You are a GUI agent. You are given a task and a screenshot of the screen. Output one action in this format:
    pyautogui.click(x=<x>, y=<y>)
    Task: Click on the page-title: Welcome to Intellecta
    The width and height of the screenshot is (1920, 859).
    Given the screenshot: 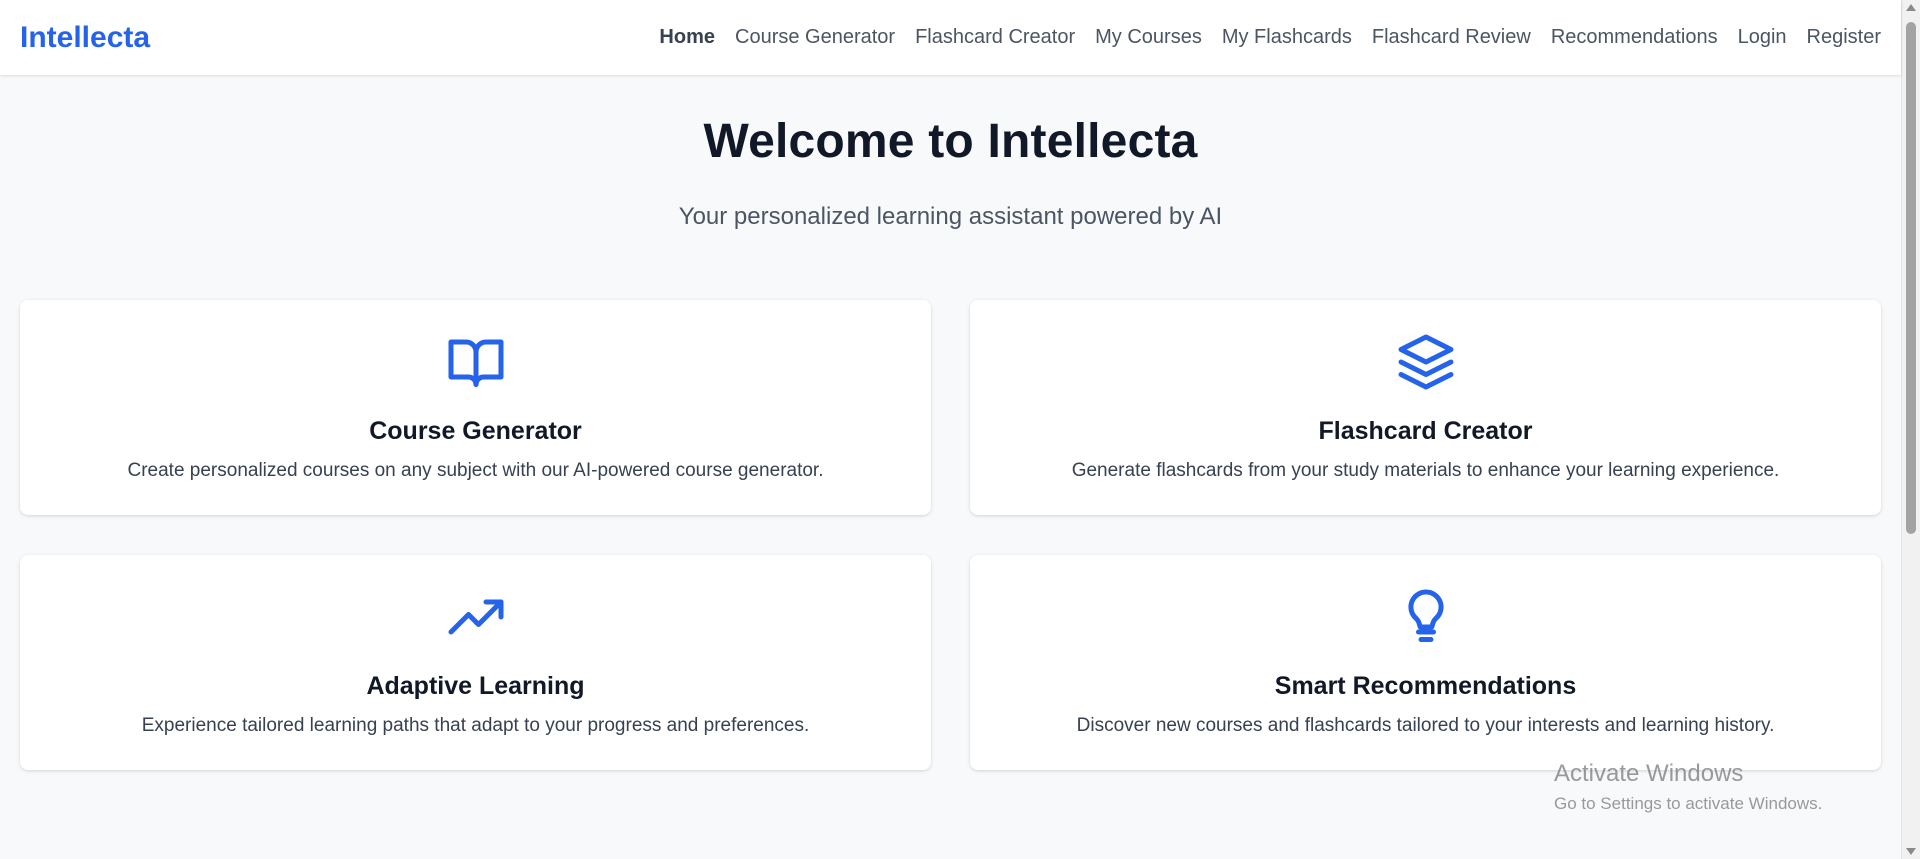 What is the action you would take?
    pyautogui.click(x=950, y=141)
    